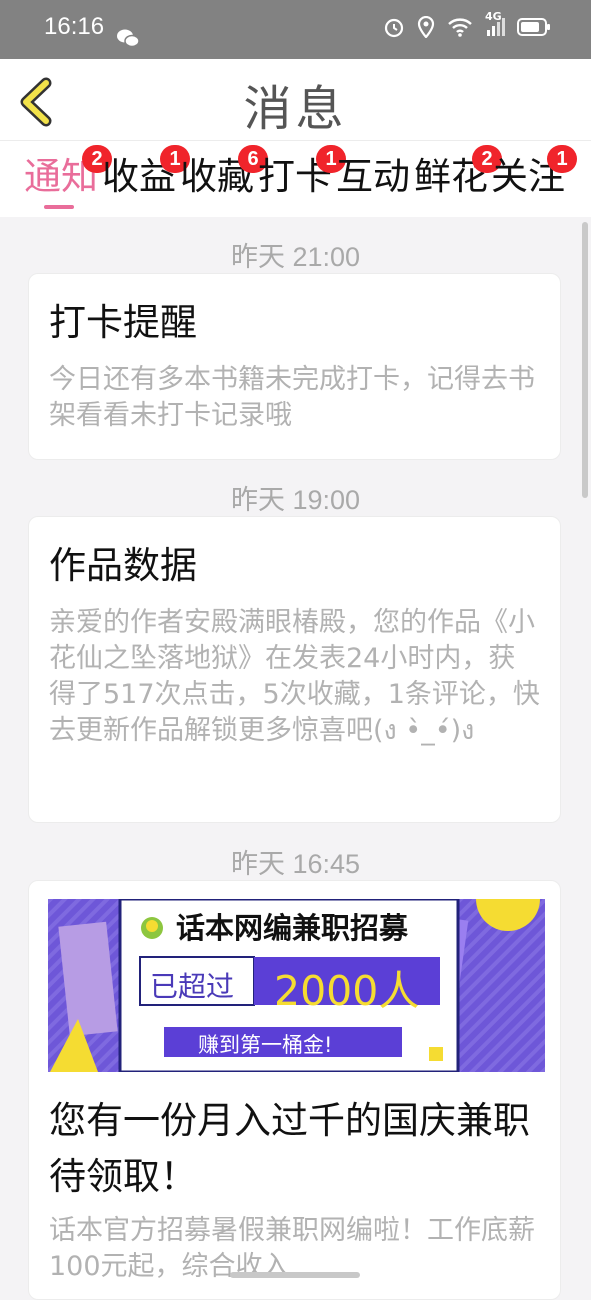  Describe the element at coordinates (123, 322) in the screenshot. I see `message-title: 打卡提醒` at that location.